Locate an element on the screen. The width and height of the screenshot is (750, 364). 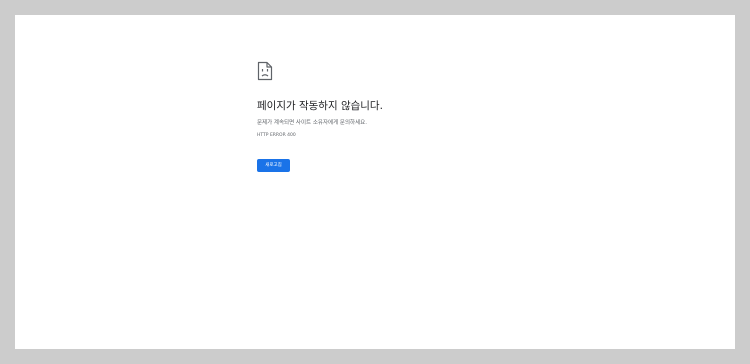
error-description: 문제가 계속되면 사이트 소유자에게 문의하세요. is located at coordinates (312, 123).